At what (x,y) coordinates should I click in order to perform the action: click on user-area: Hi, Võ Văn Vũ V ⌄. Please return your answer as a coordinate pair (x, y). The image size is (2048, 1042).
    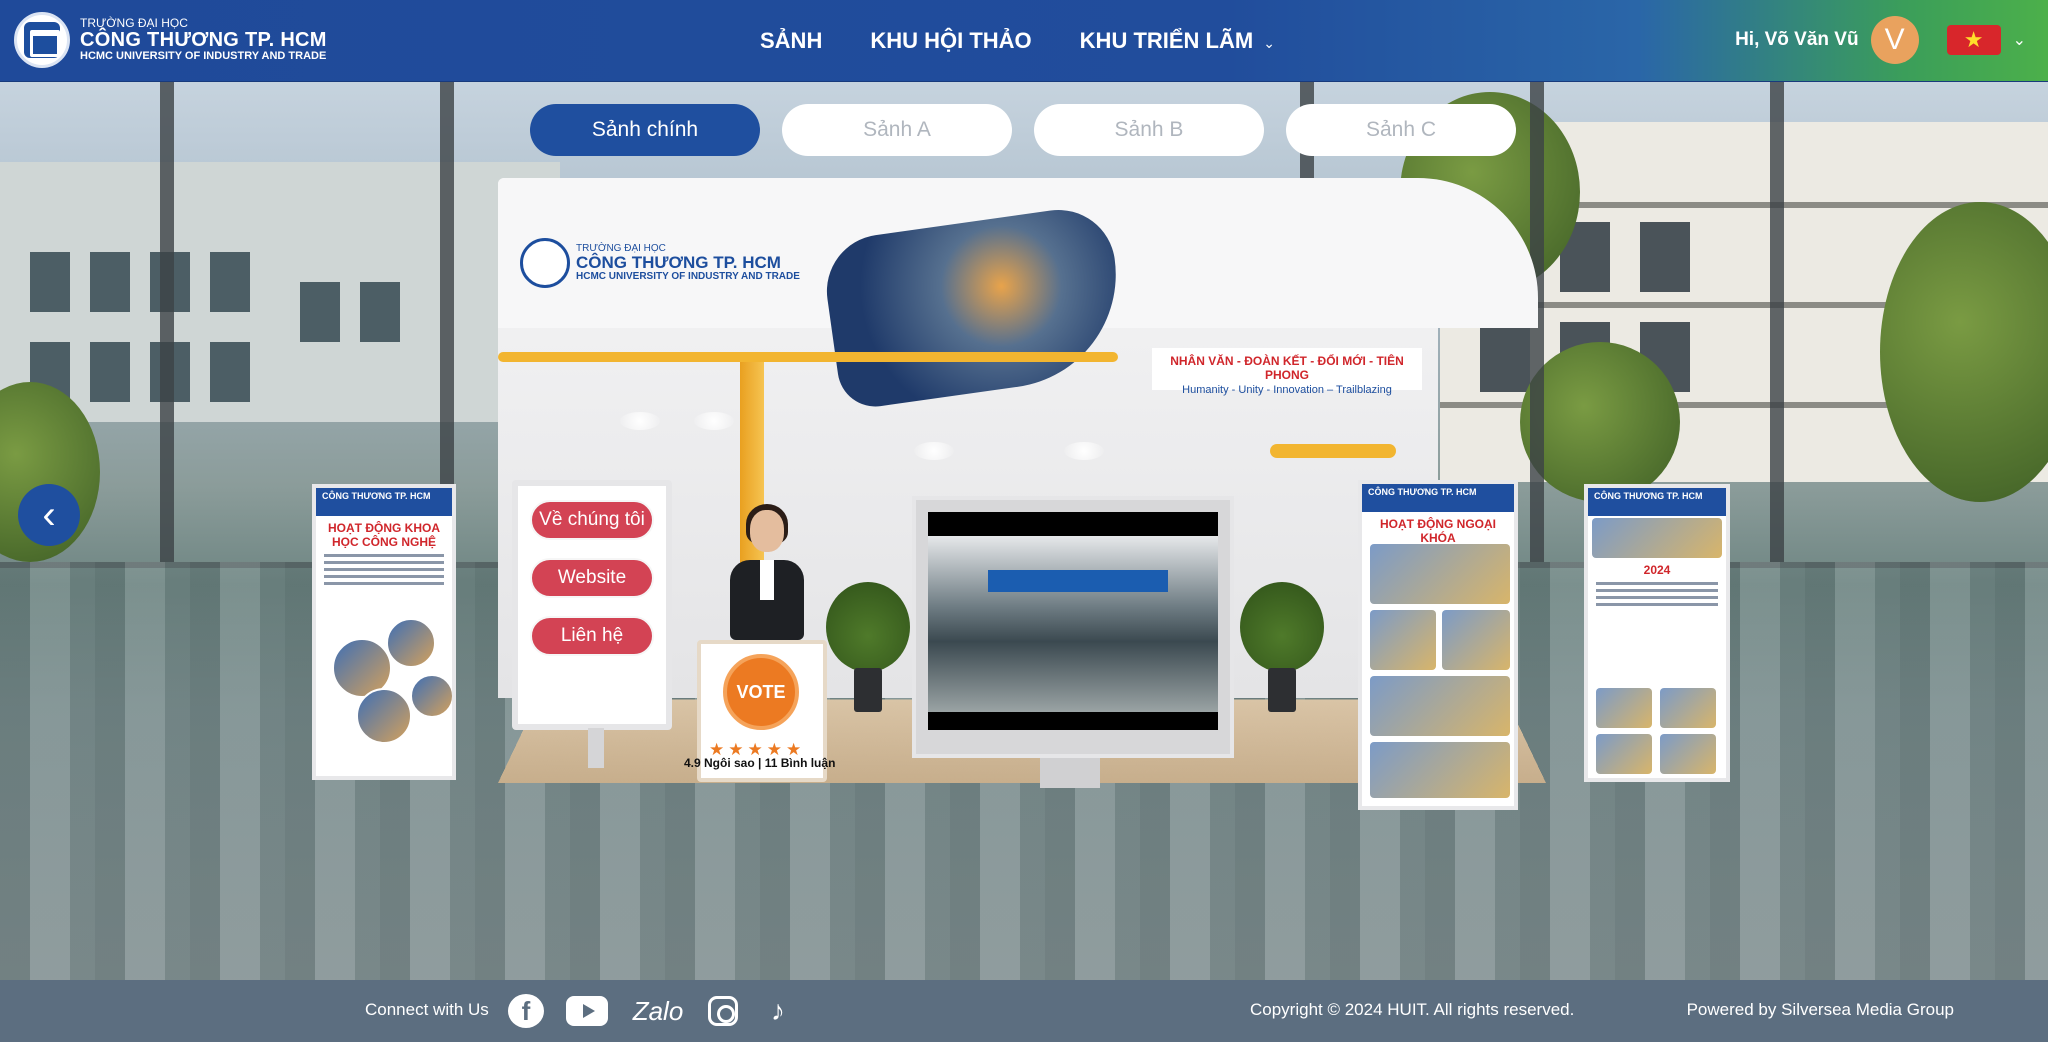
    Looking at the image, I should click on (1880, 40).